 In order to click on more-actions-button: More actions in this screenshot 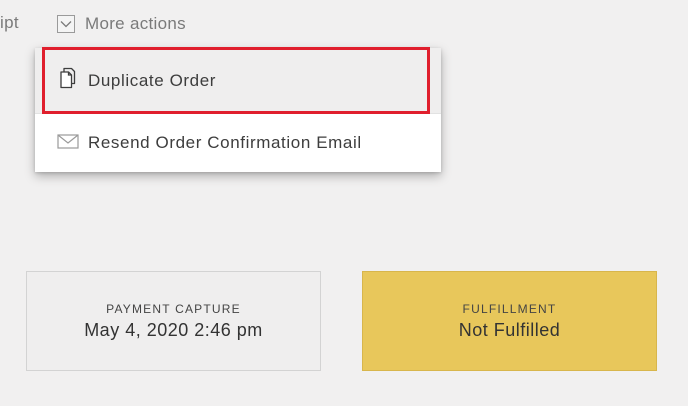, I will do `click(121, 24)`.